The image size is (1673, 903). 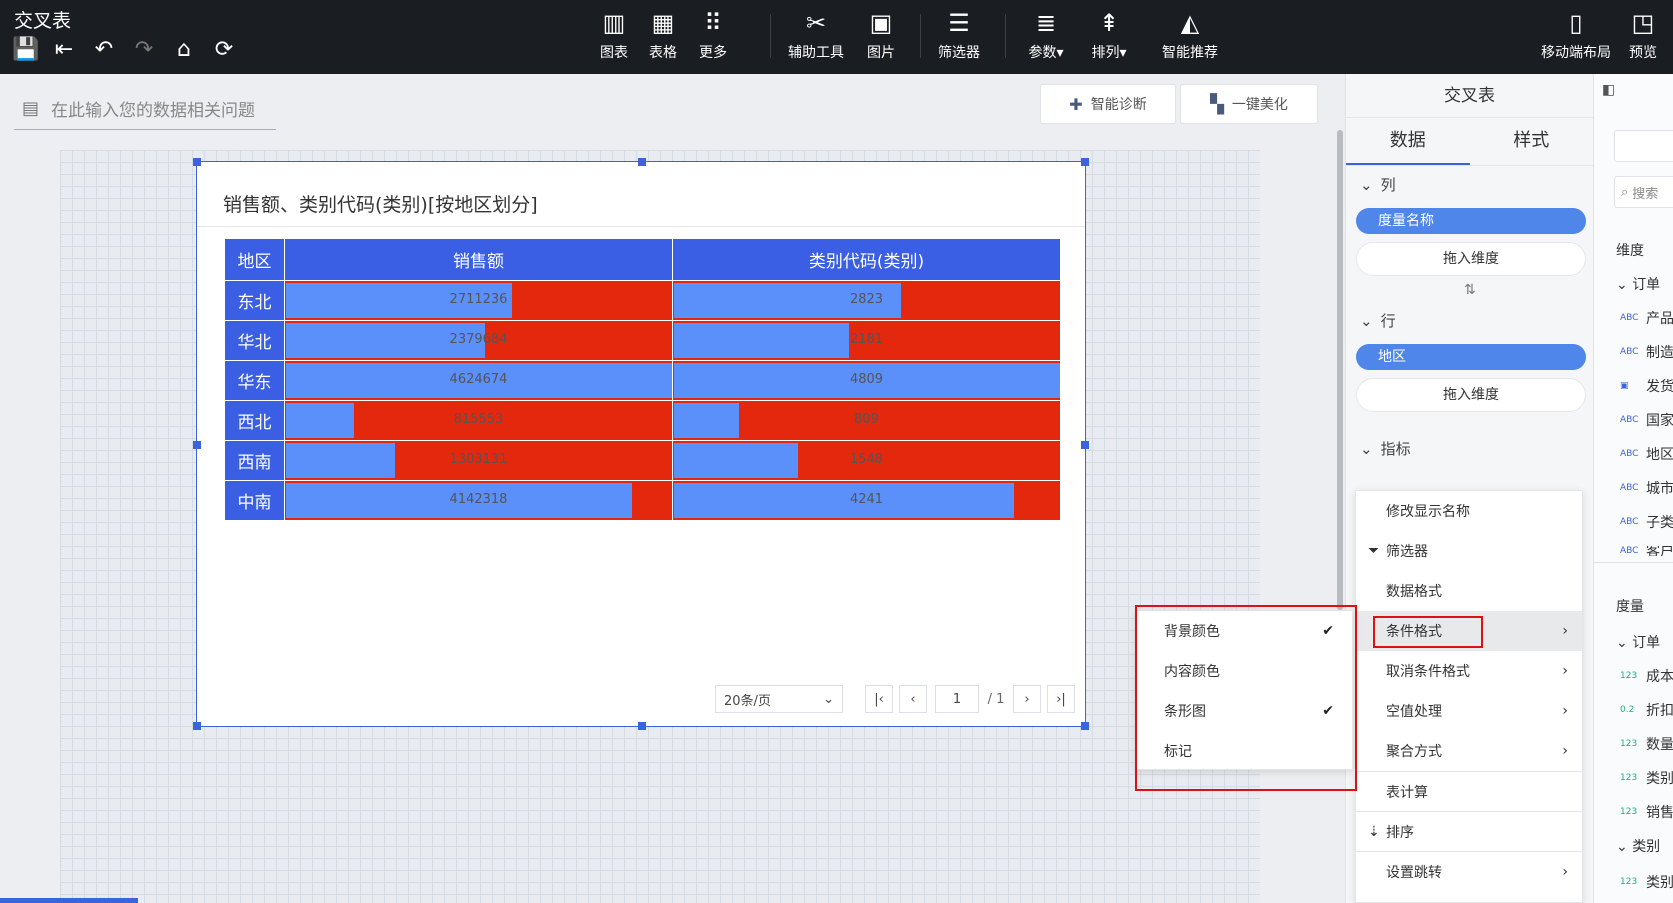 What do you see at coordinates (1471, 395) in the screenshot?
I see `row-drop-zone: 拖入维度` at bounding box center [1471, 395].